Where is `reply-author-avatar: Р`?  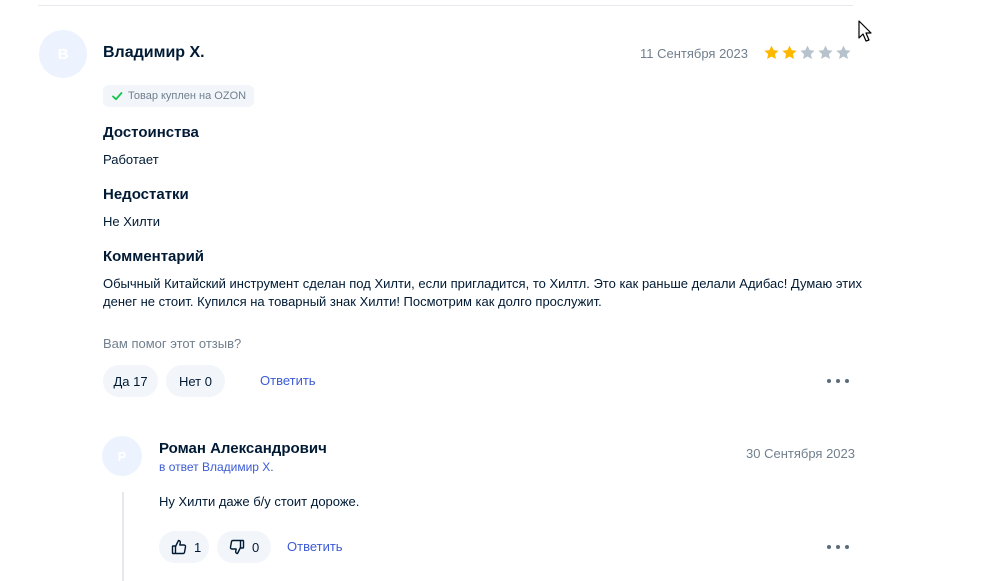
reply-author-avatar: Р is located at coordinates (122, 456).